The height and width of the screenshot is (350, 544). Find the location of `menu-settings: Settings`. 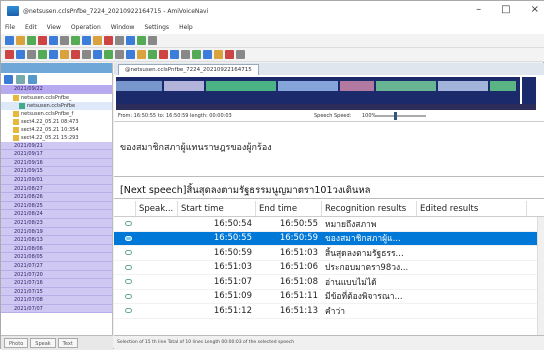

menu-settings: Settings is located at coordinates (156, 27).